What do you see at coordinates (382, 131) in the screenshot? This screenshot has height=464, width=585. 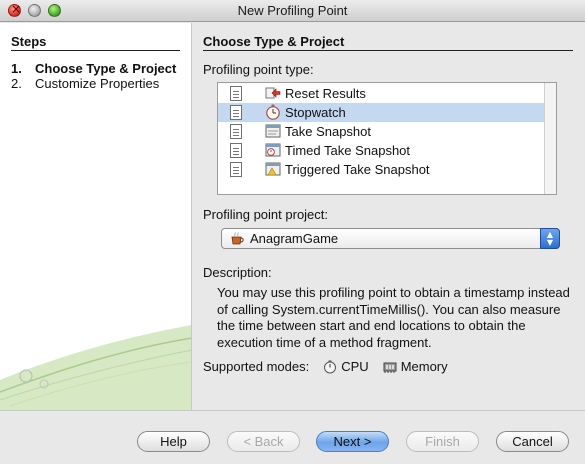 I see `type-item-take-snapshot: Take Snapshot` at bounding box center [382, 131].